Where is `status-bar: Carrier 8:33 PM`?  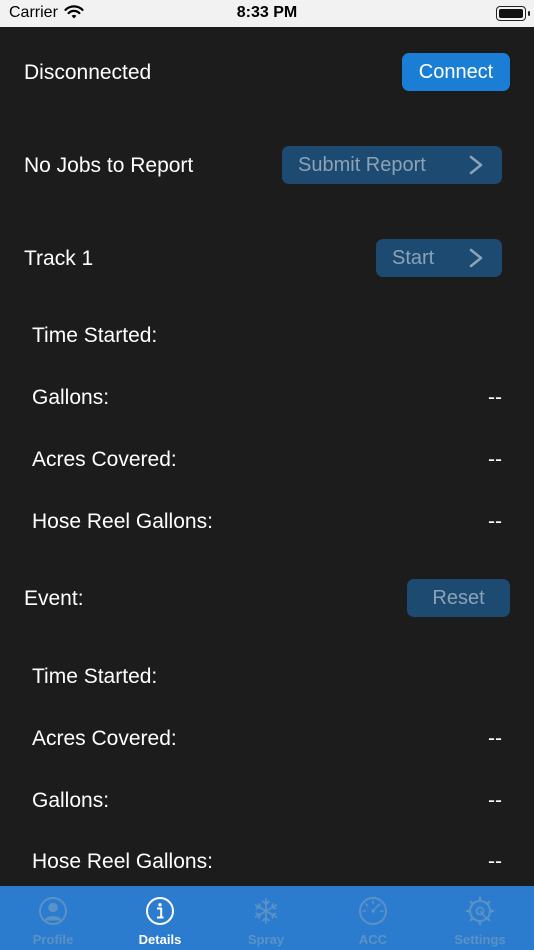 status-bar: Carrier 8:33 PM is located at coordinates (267, 13).